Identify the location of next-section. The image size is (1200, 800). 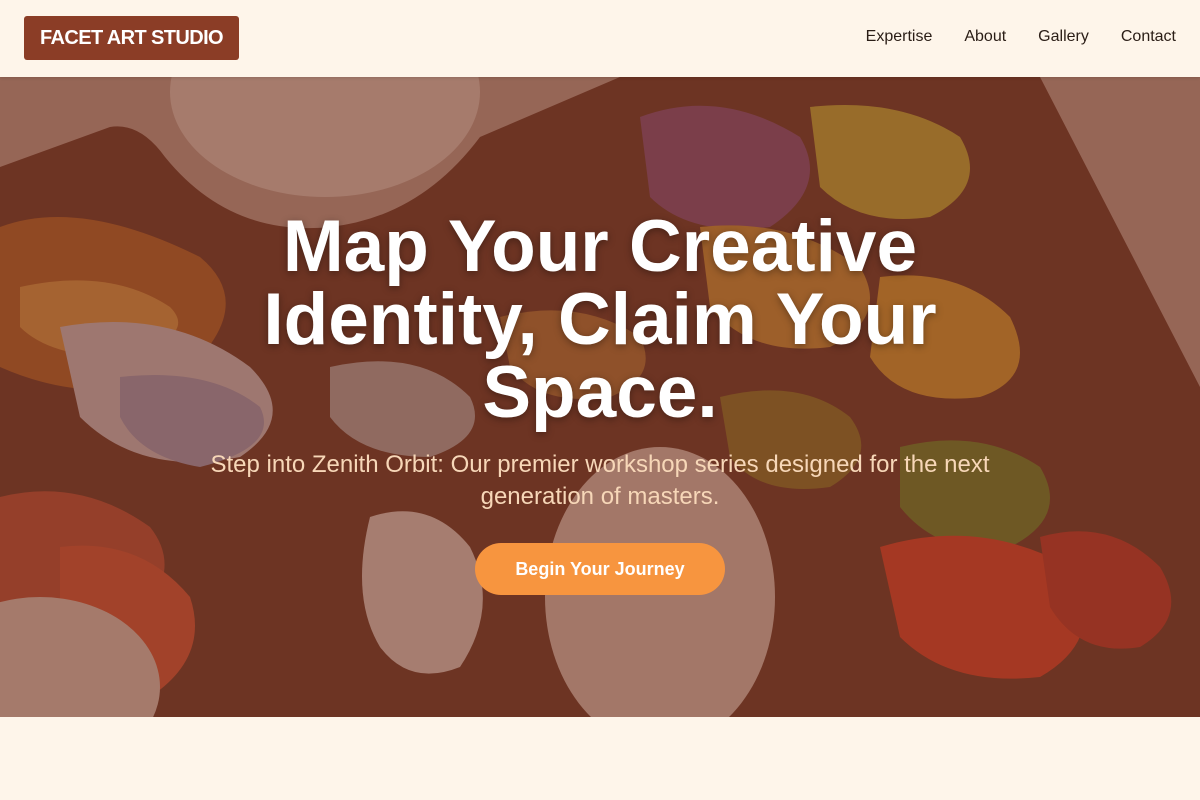
(600, 758).